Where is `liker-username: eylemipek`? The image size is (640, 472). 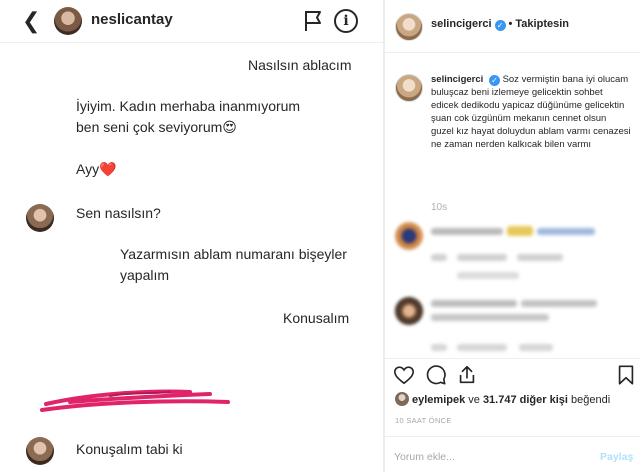
liker-username: eylemipek is located at coordinates (438, 400).